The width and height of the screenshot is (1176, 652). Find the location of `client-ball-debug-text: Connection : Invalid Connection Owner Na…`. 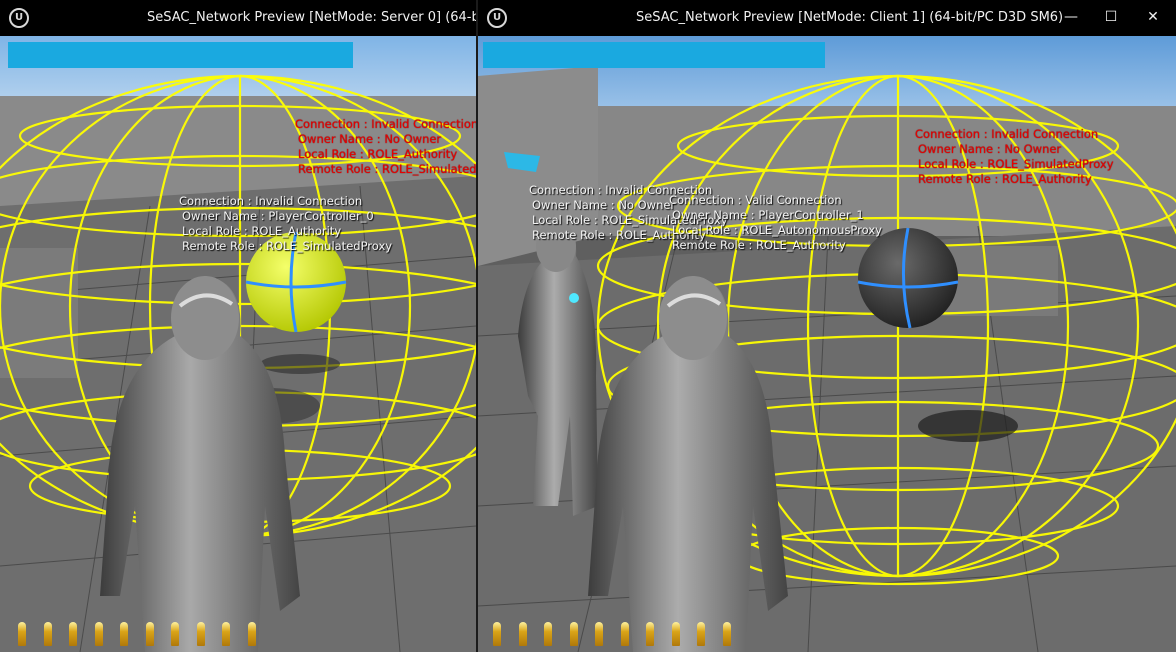

client-ball-debug-text: Connection : Invalid Connection Owner Na… is located at coordinates (1014, 157).